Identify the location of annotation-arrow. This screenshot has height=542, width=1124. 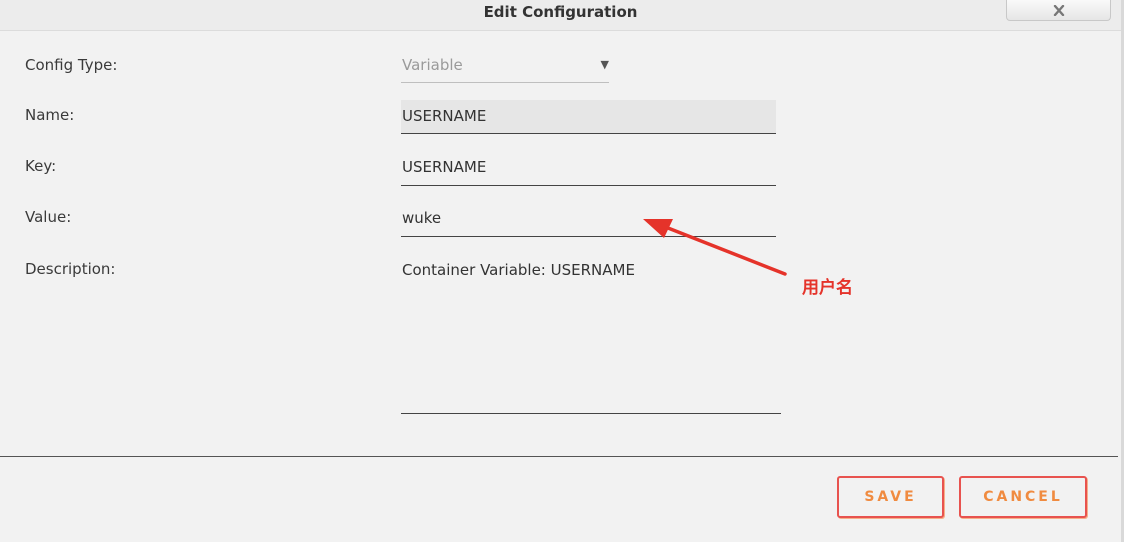
(715, 247).